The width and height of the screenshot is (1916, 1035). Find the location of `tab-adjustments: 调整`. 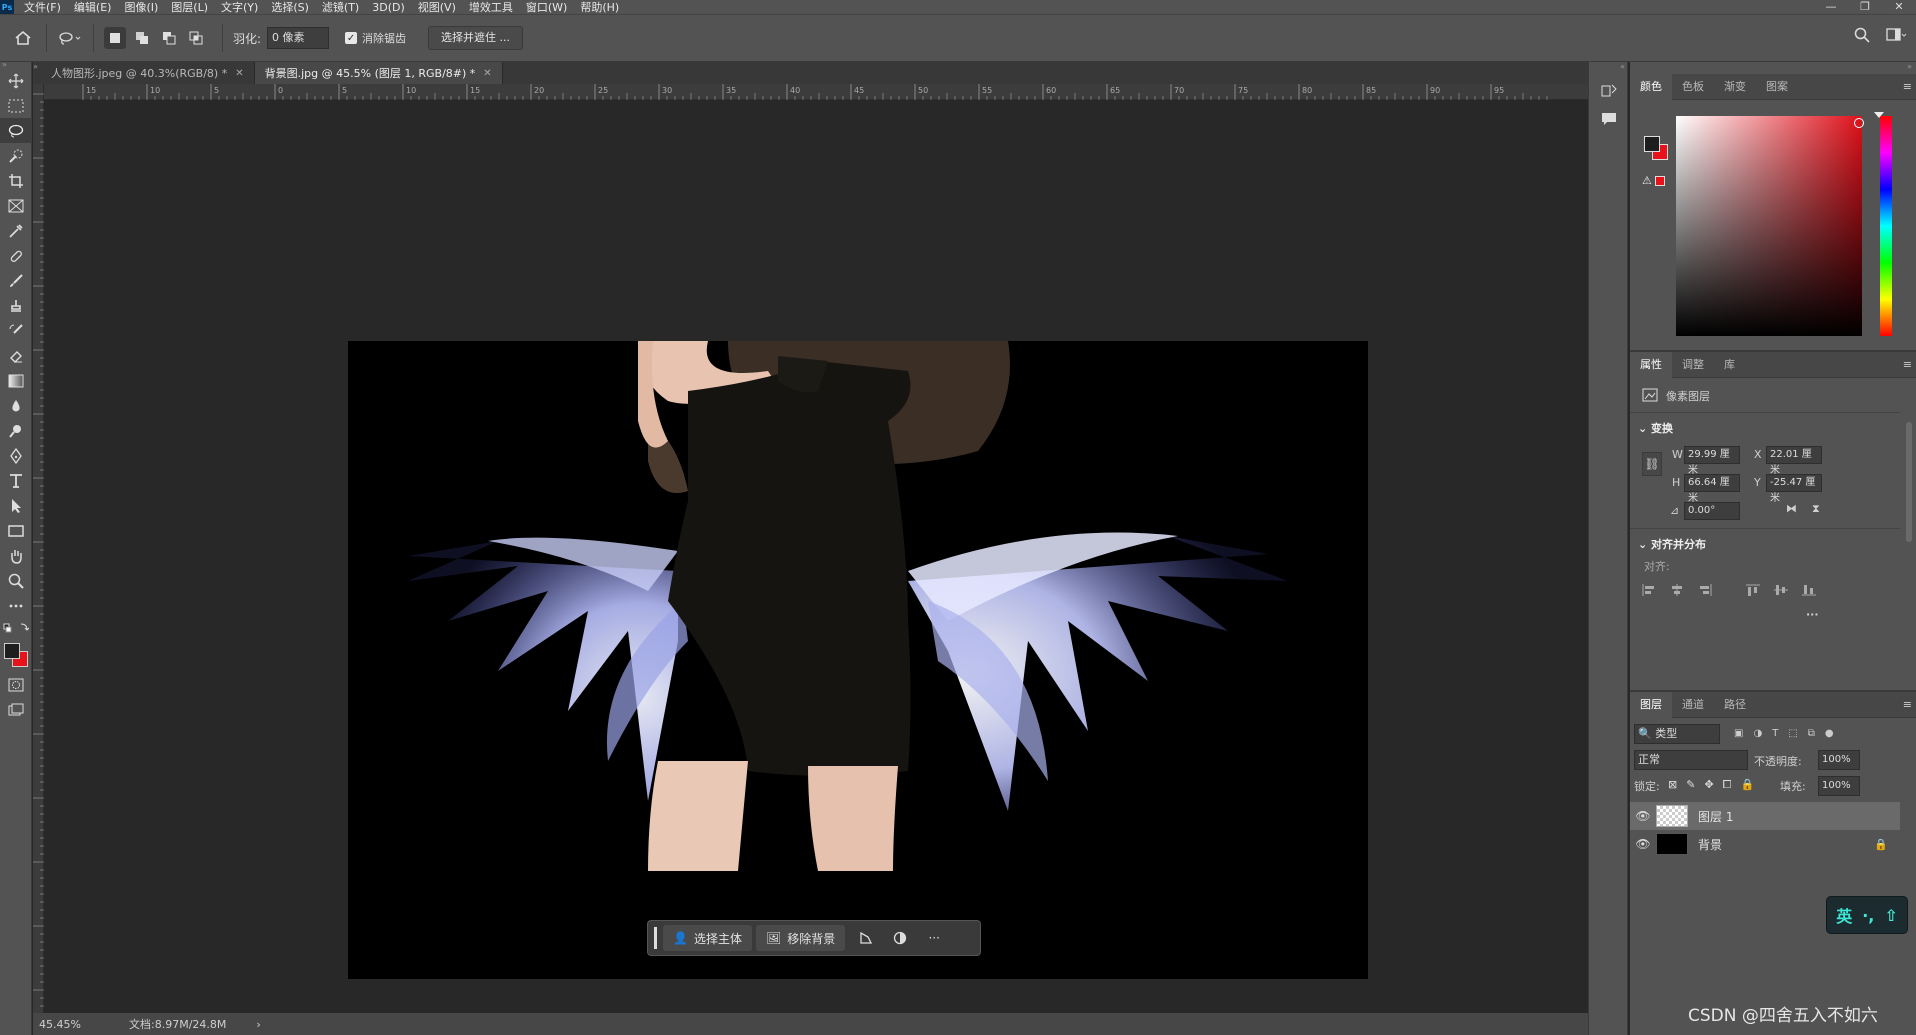

tab-adjustments: 调整 is located at coordinates (1693, 365).